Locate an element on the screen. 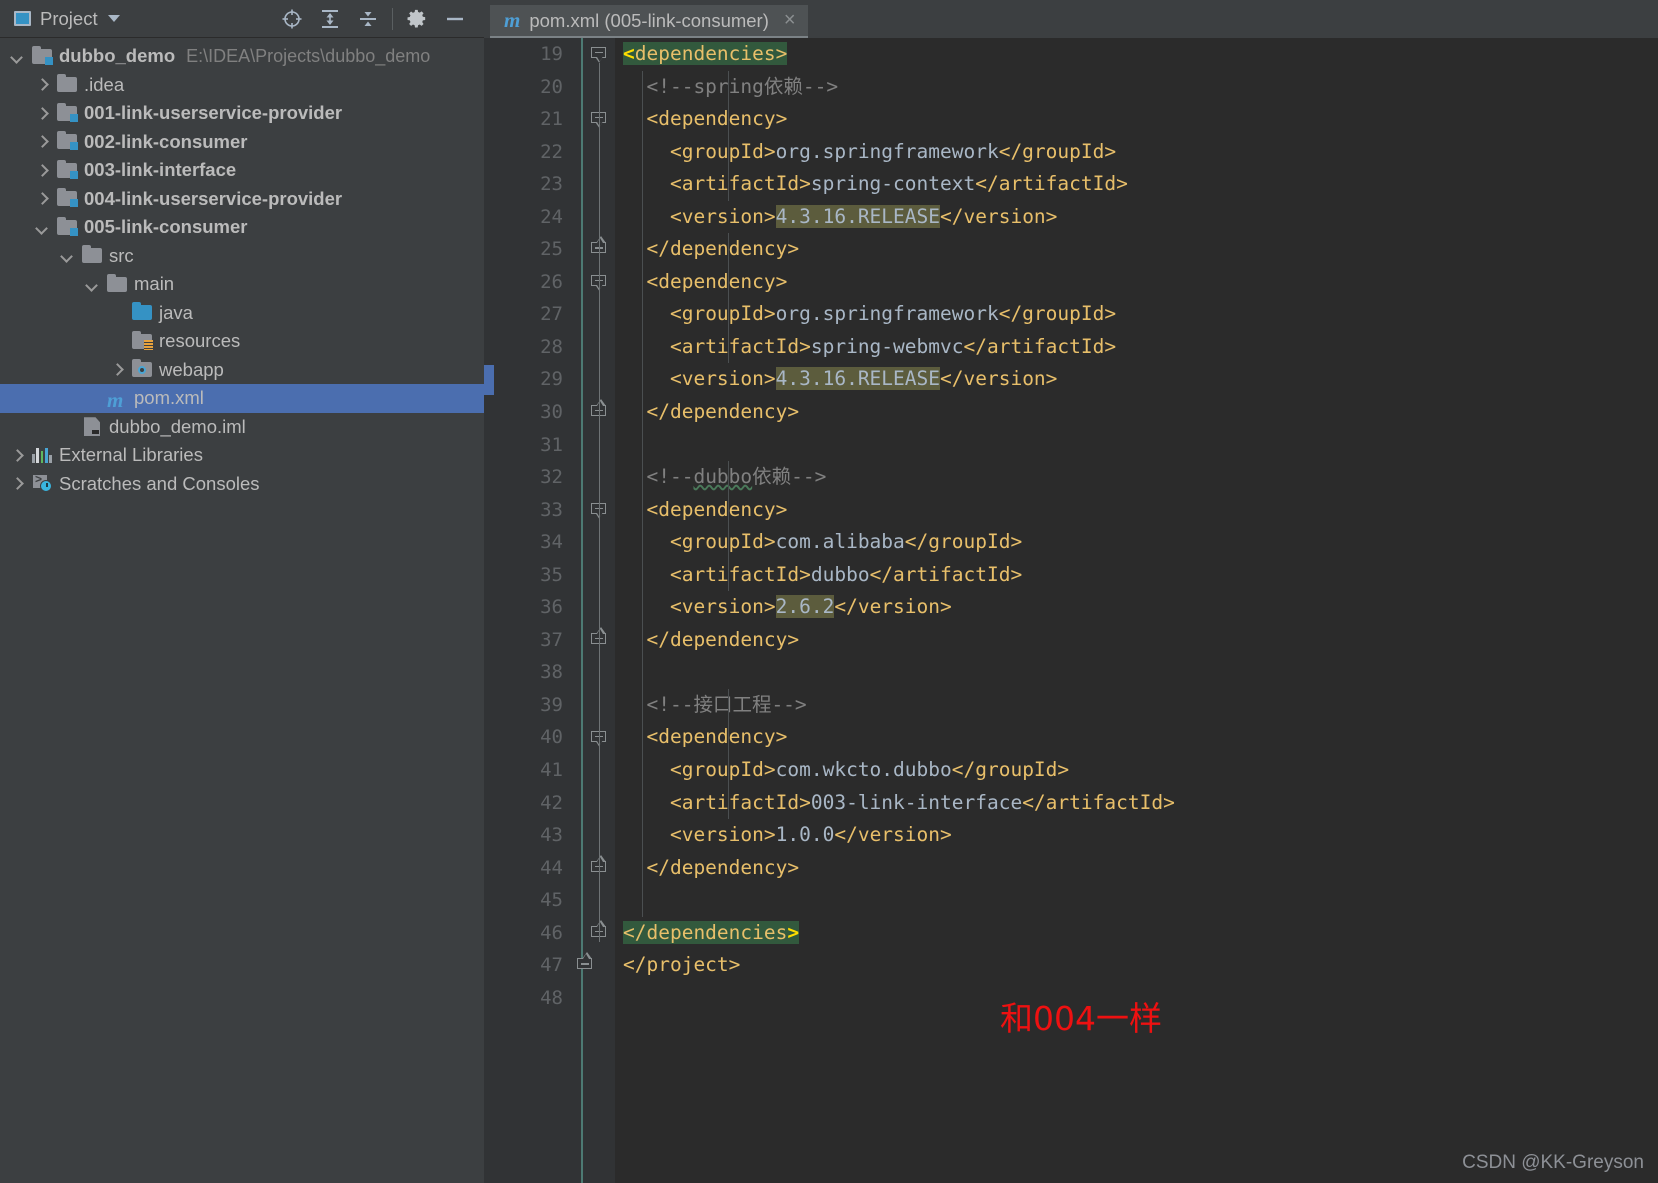  tree-item-pom-xml: m pom.xml is located at coordinates (242, 398).